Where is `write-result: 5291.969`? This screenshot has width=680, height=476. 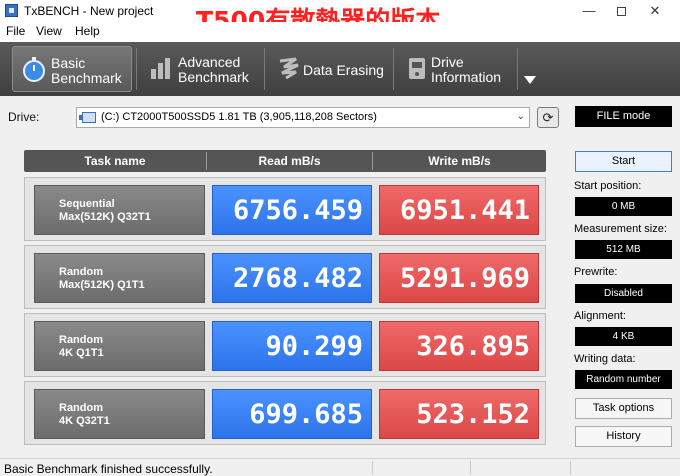
write-result: 5291.969 is located at coordinates (459, 278).